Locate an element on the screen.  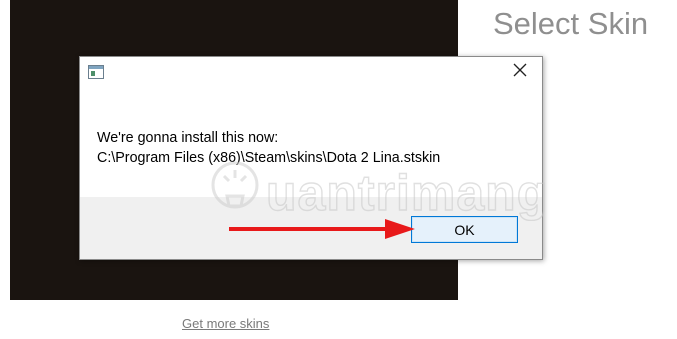
red-arrow-annotation is located at coordinates (322, 229).